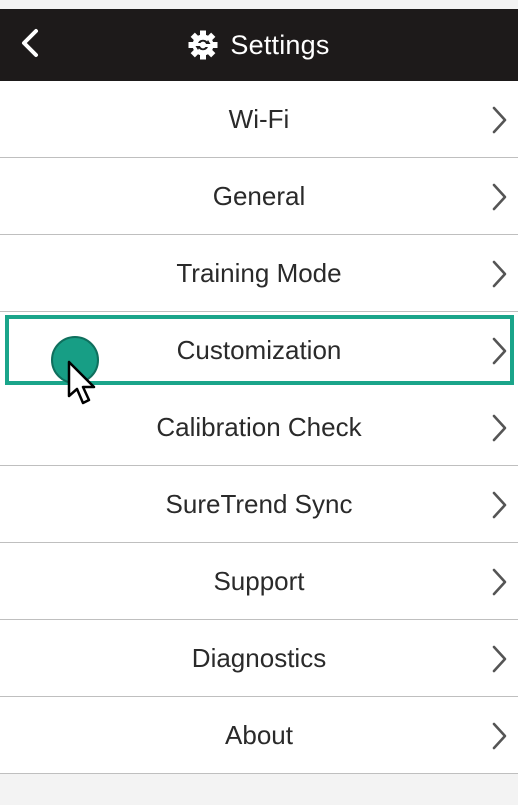 The image size is (518, 805). I want to click on menu-item-label: Support, so click(259, 581).